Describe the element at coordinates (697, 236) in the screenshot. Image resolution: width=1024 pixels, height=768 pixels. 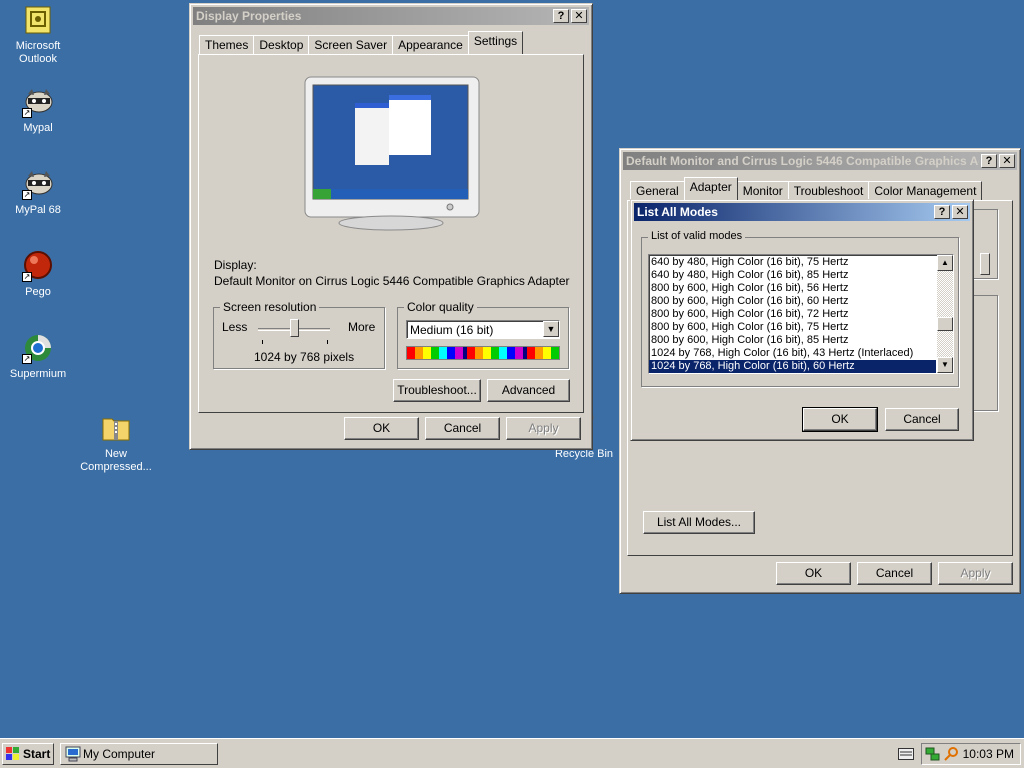
I see `valid-modes-label: List of valid modes` at that location.